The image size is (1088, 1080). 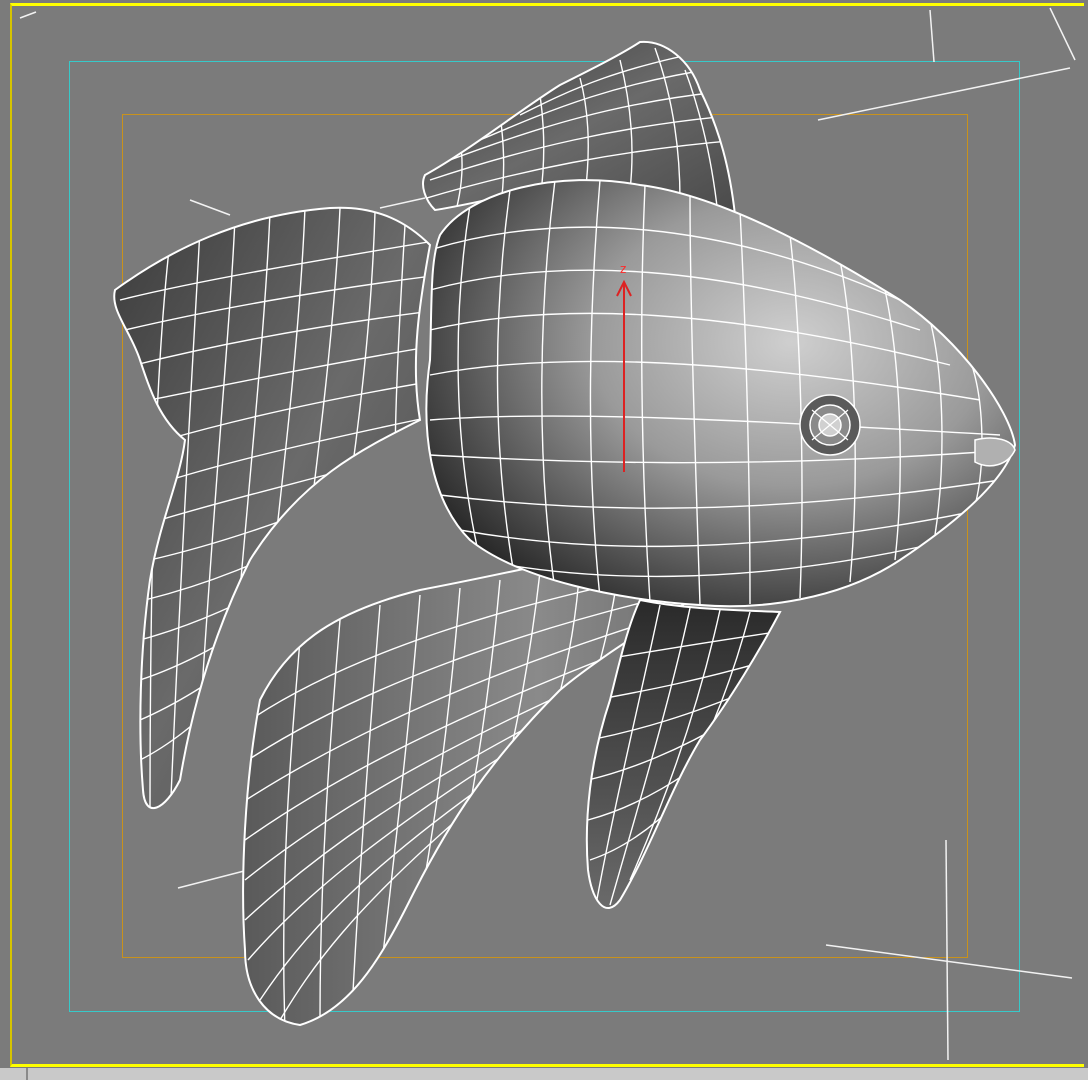 What do you see at coordinates (830, 425) in the screenshot?
I see `fish-eye` at bounding box center [830, 425].